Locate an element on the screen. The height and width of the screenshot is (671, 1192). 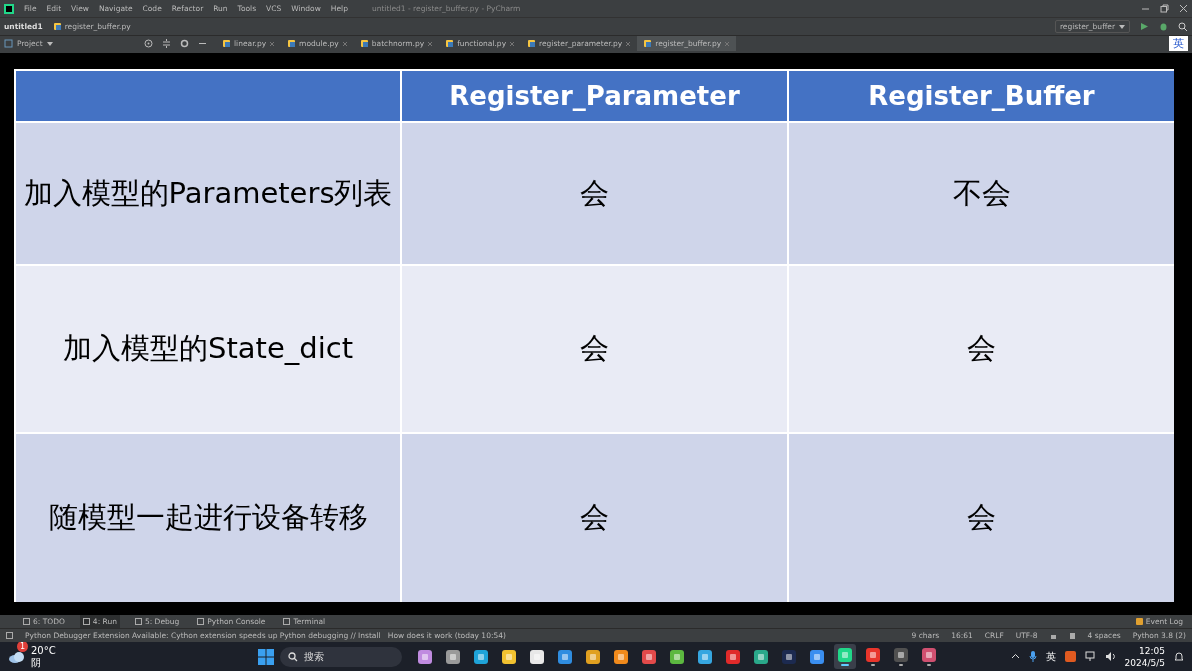
temperature: 20°C is located at coordinates (43, 650).